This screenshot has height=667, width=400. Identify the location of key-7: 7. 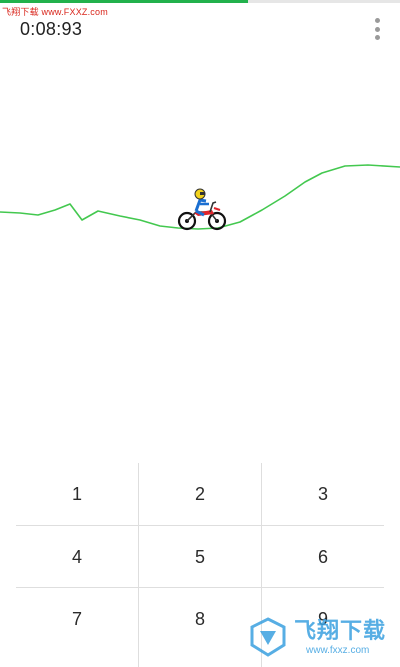
(77, 619).